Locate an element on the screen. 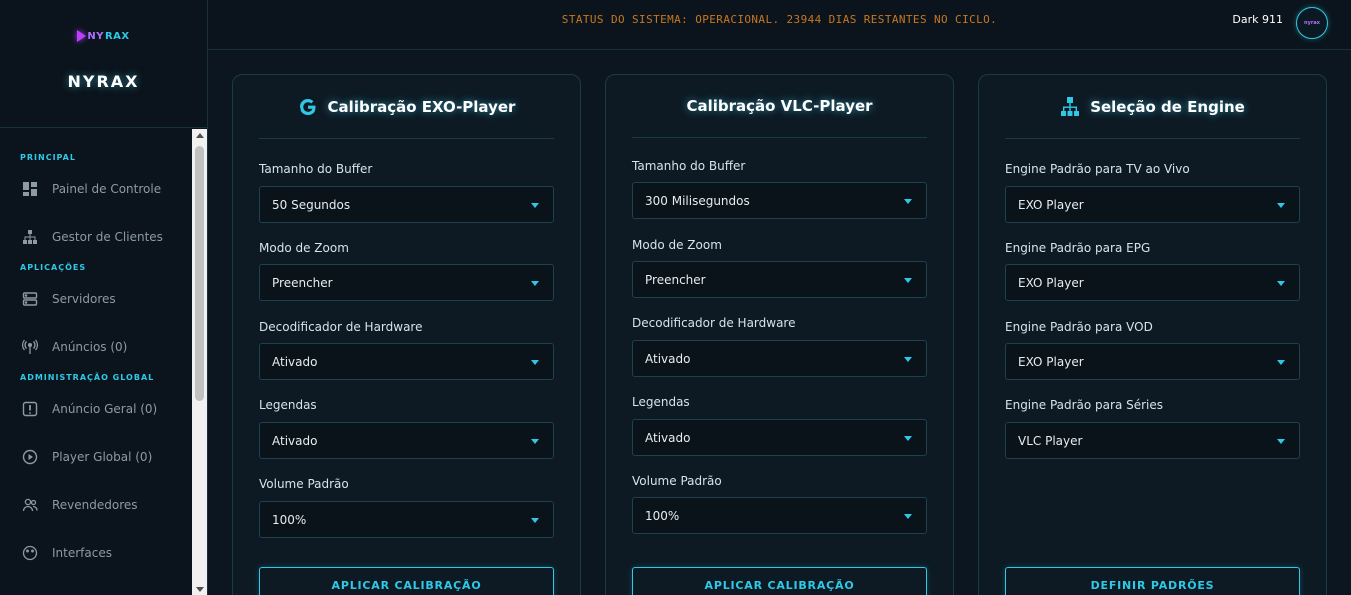  user-name: Dark 911 is located at coordinates (1257, 19).